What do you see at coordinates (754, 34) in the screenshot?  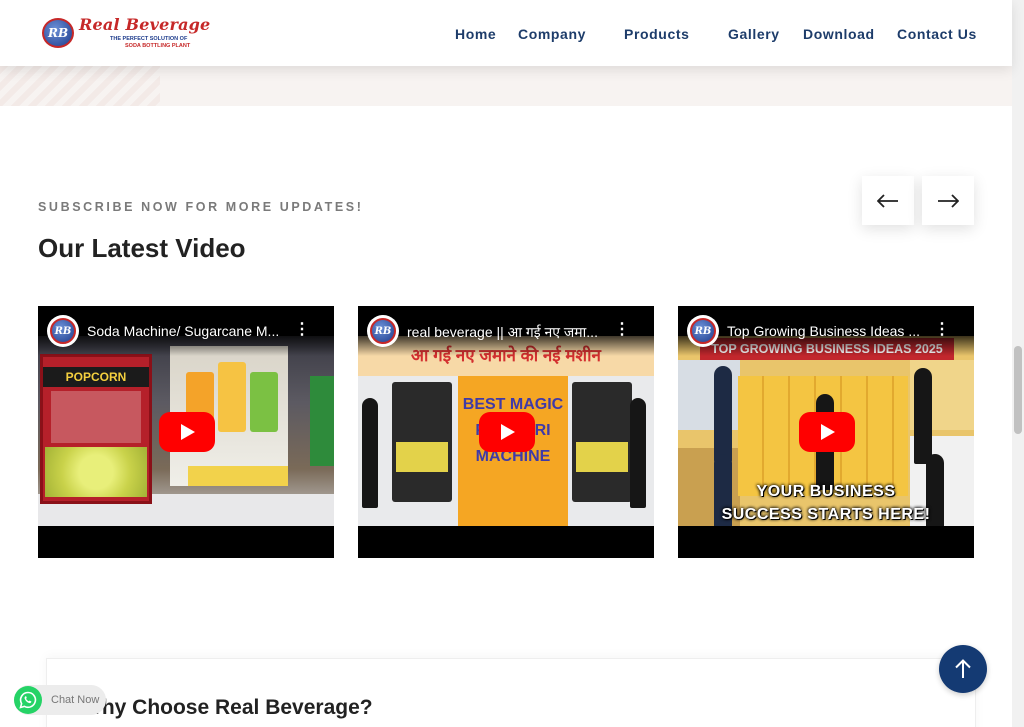 I see `nav-gallery: Gallery` at bounding box center [754, 34].